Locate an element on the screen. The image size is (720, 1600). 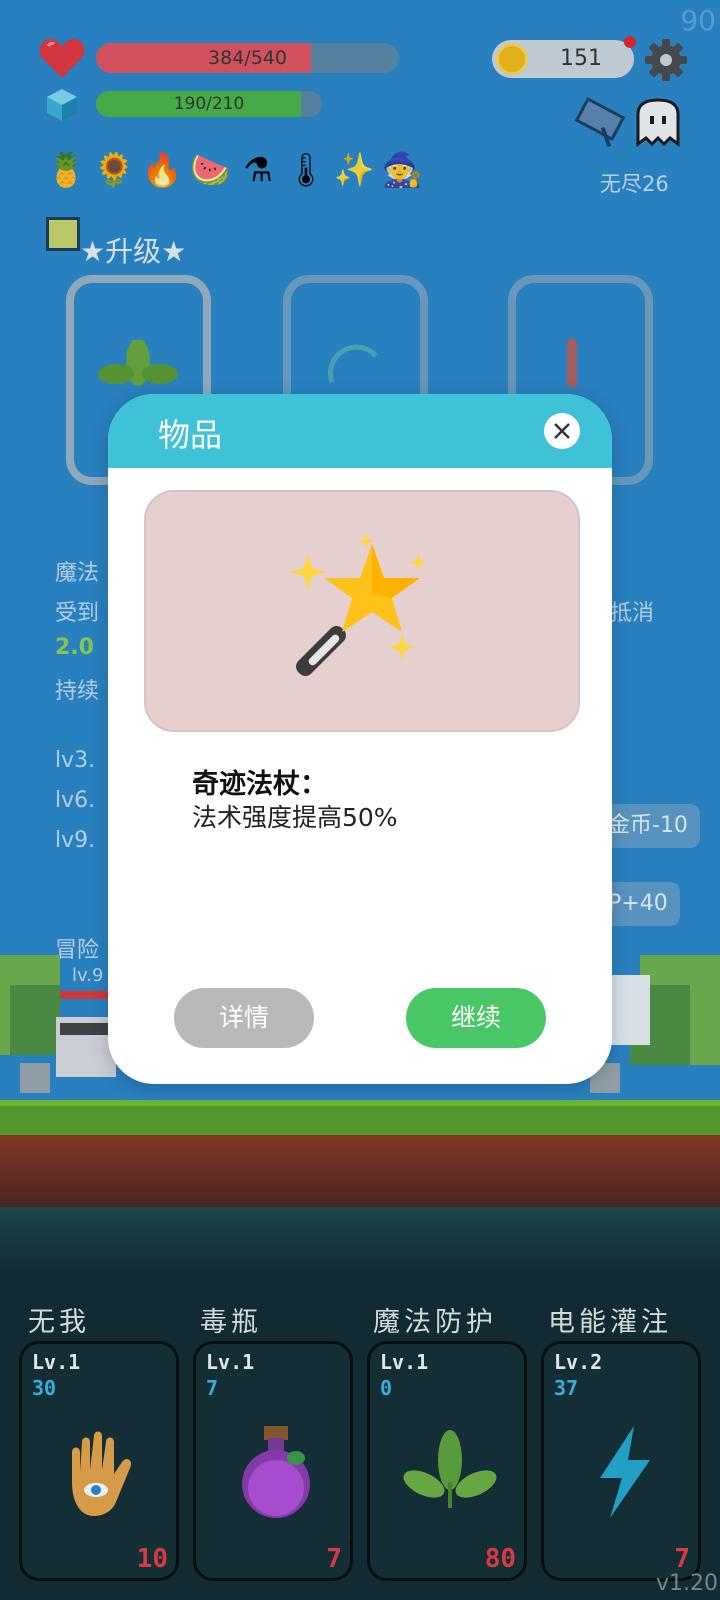
continue-button: 继续 is located at coordinates (476, 1018).